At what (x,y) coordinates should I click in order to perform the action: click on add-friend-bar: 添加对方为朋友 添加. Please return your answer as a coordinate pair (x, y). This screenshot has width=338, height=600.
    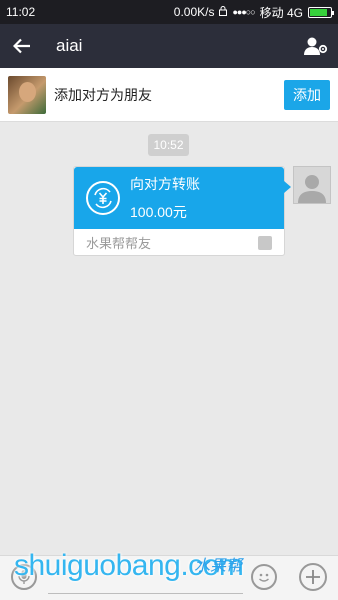
    Looking at the image, I should click on (169, 95).